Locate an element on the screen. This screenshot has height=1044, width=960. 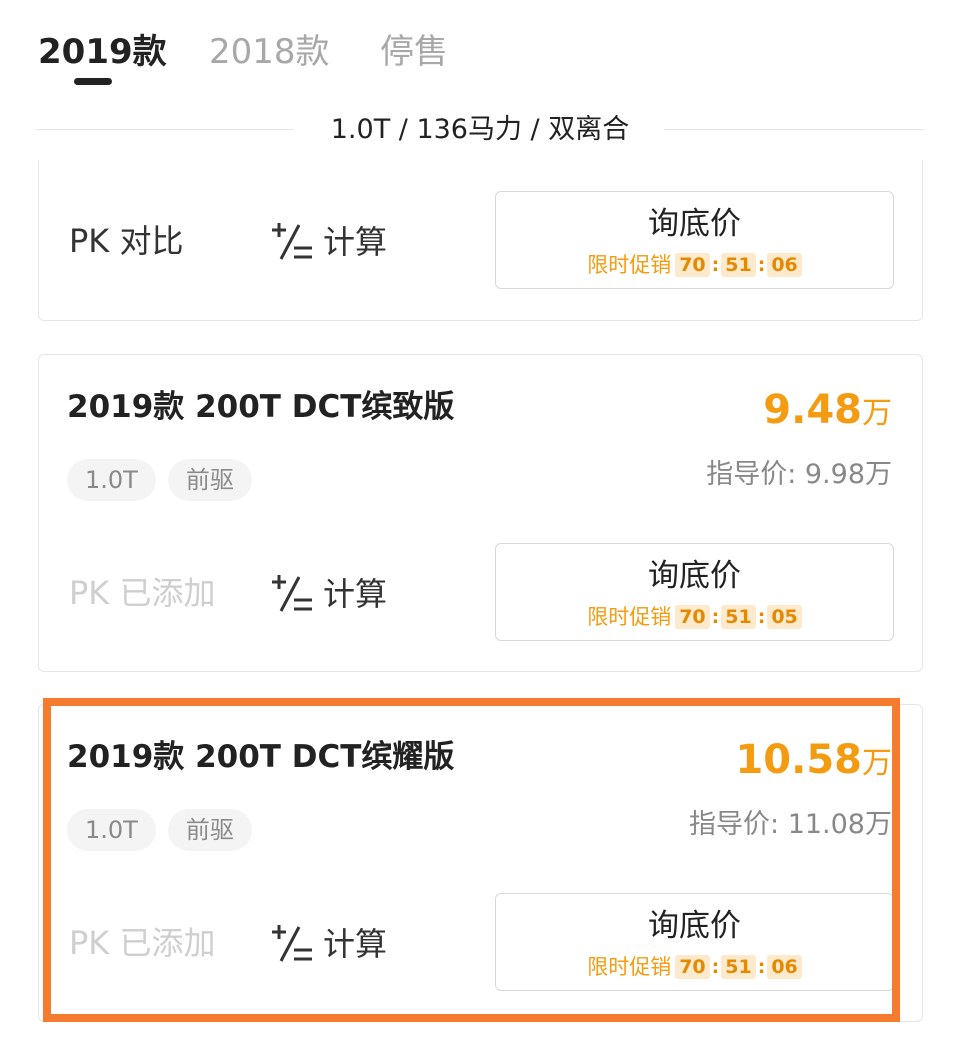
countdown-seconds: 05 is located at coordinates (784, 617).